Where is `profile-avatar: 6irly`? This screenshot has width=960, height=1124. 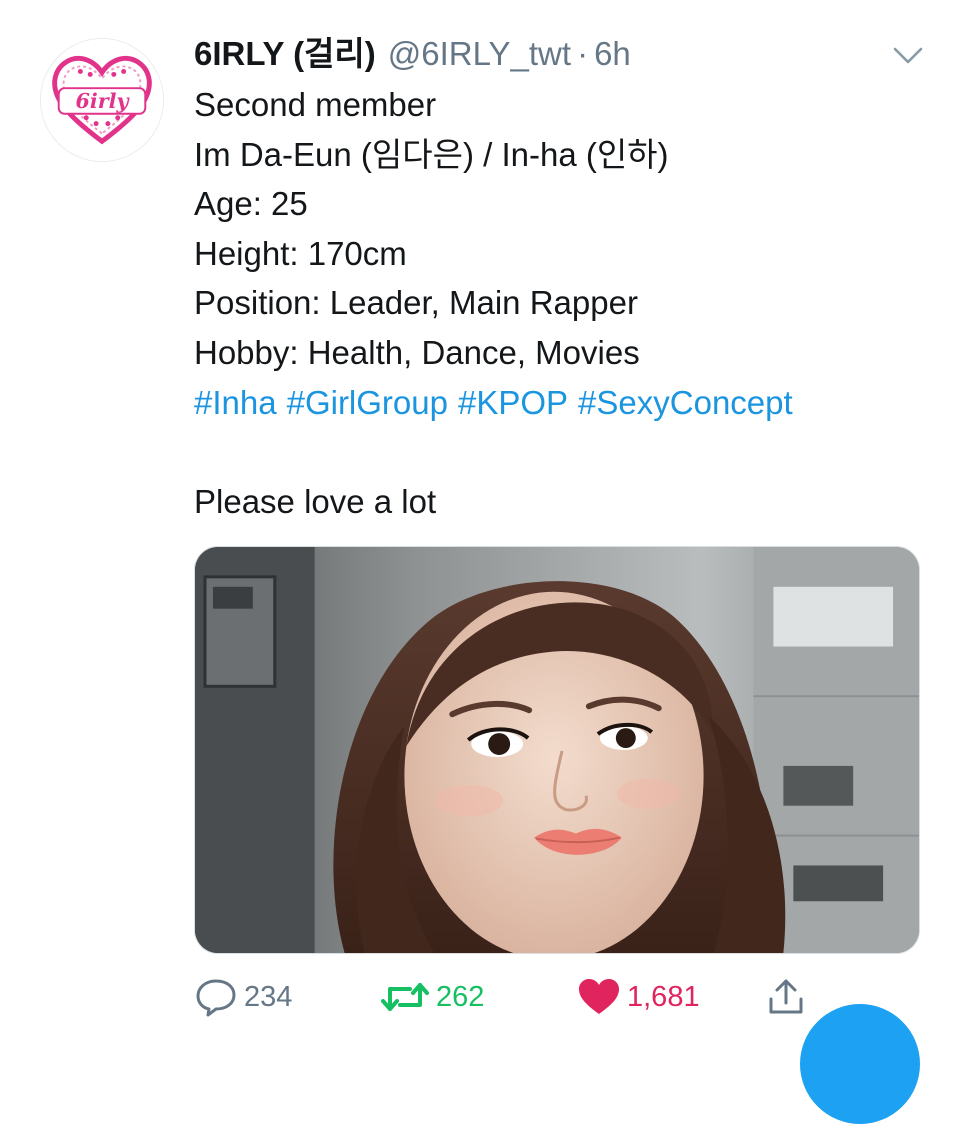 profile-avatar: 6irly is located at coordinates (102, 100).